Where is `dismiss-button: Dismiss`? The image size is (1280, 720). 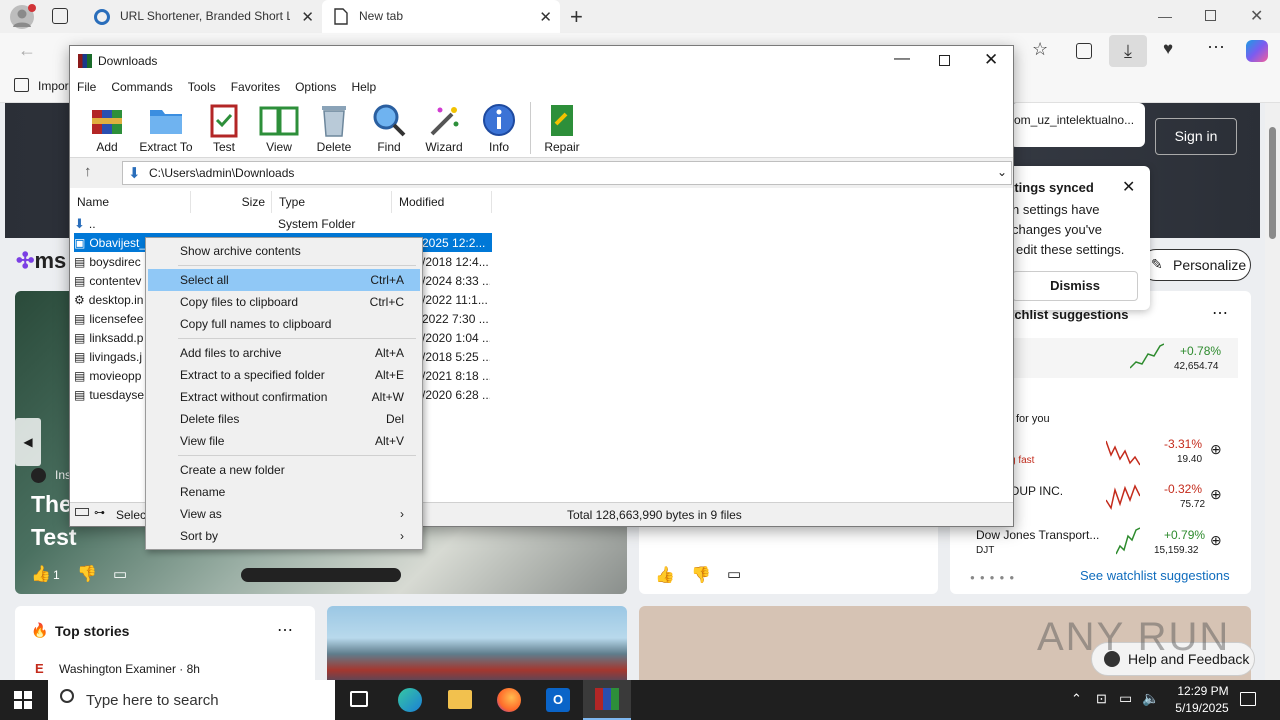
dismiss-button: Dismiss is located at coordinates (1075, 286).